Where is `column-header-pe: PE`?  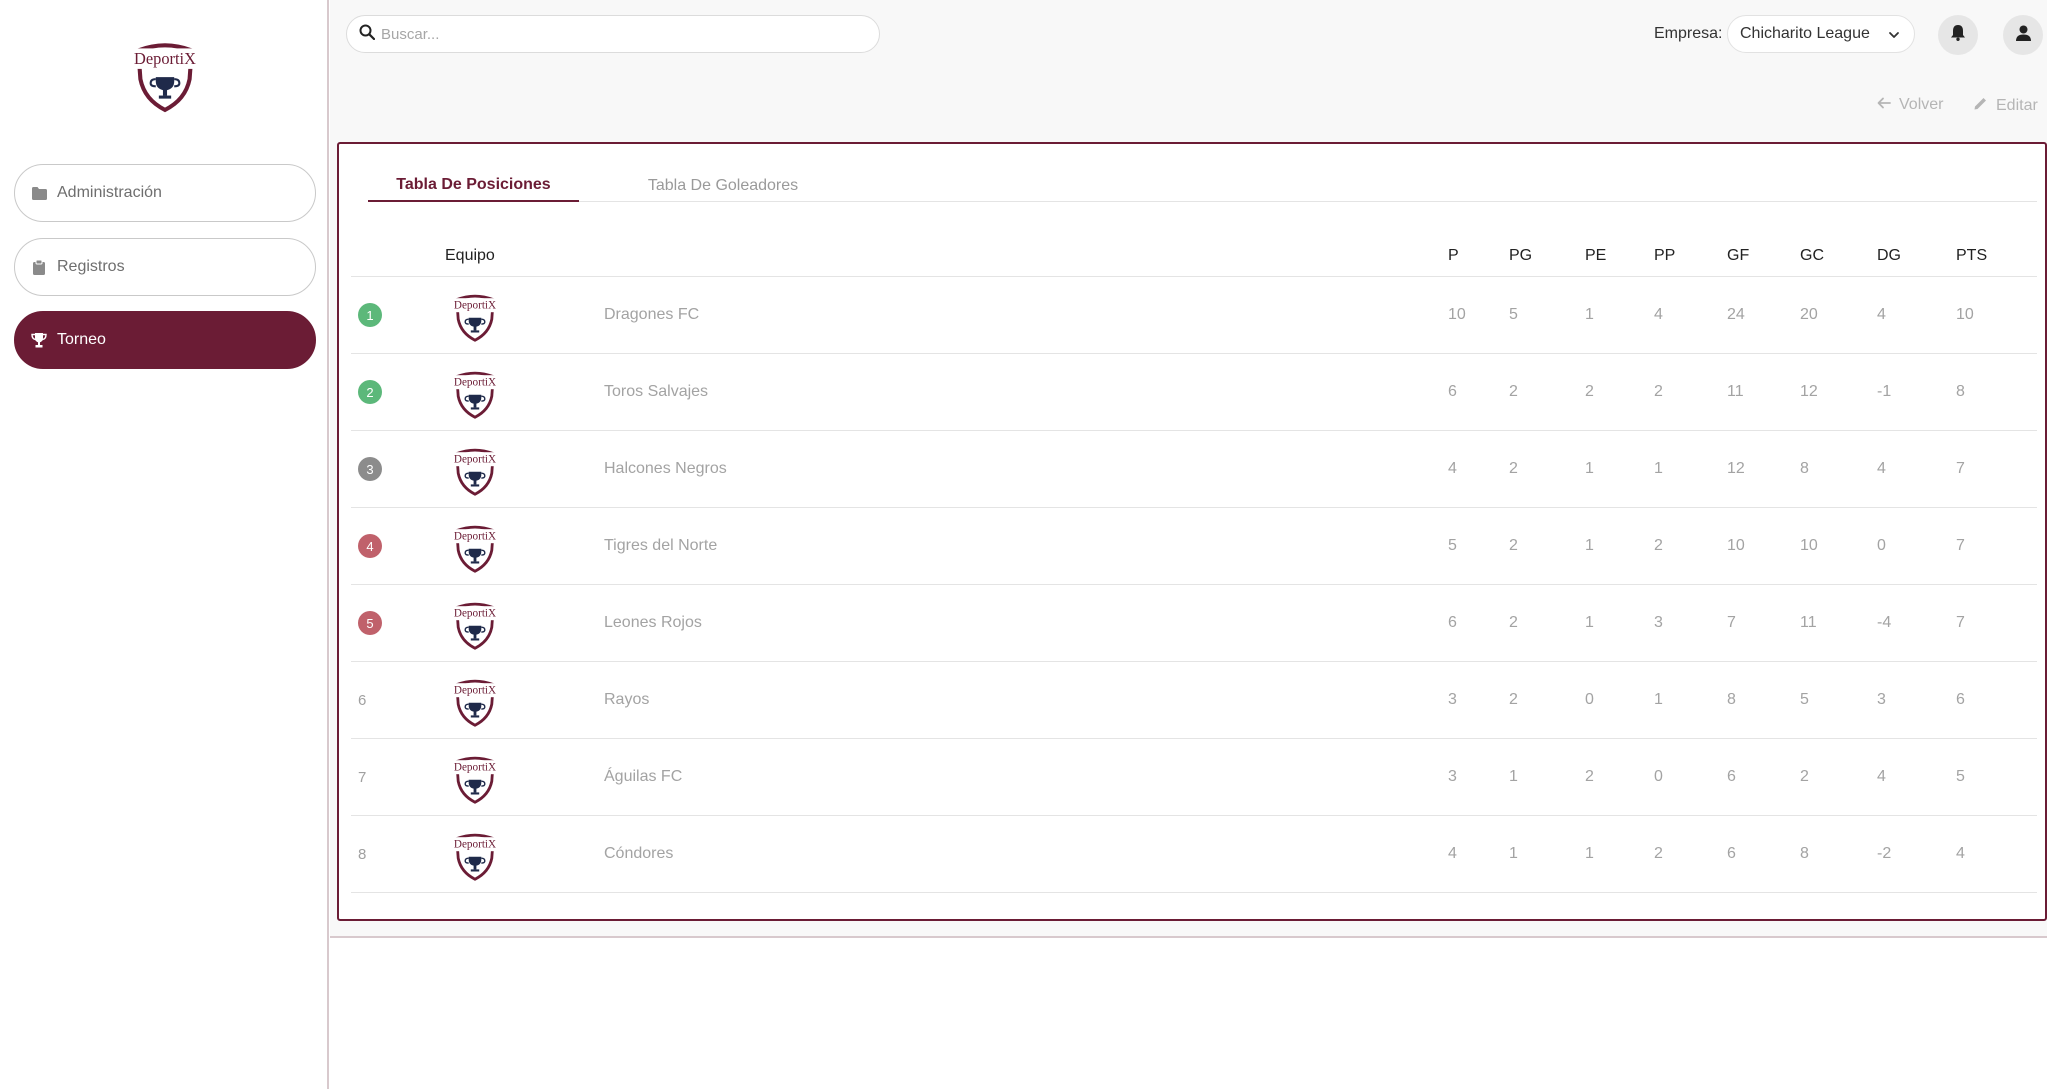
column-header-pe: PE is located at coordinates (1596, 255).